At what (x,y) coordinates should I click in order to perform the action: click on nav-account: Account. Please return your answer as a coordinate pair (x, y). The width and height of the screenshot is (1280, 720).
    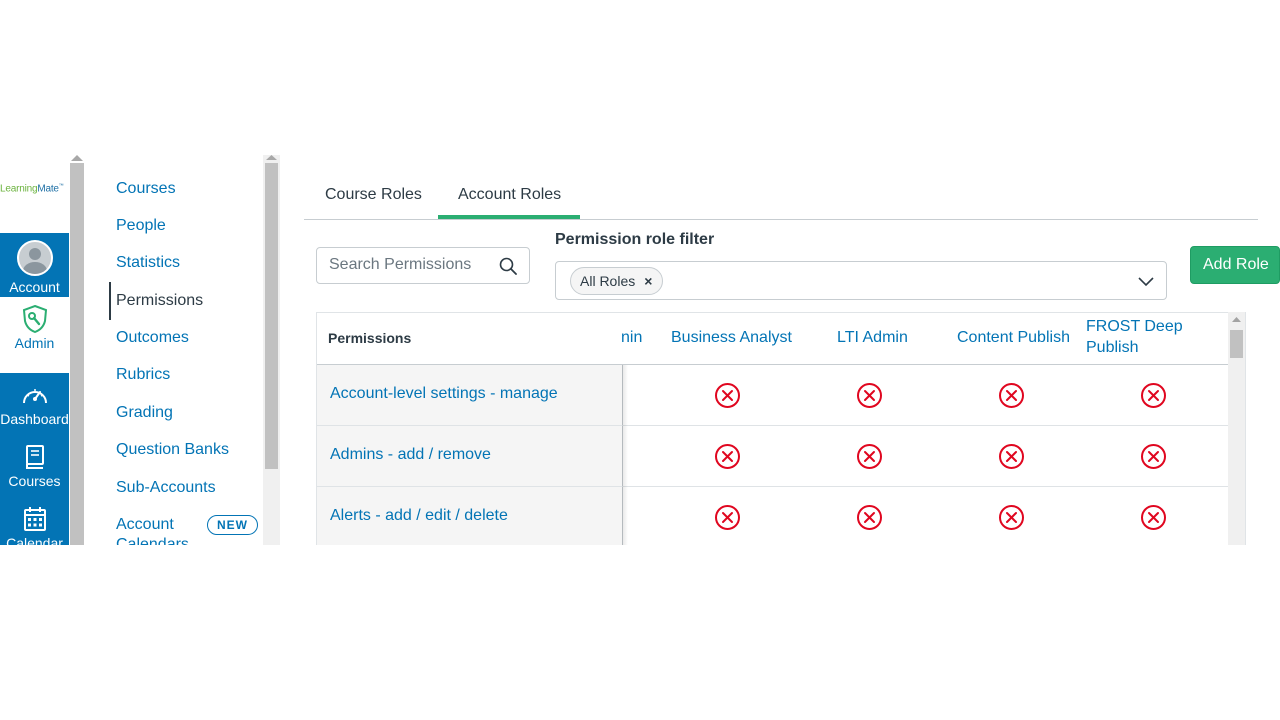
    Looking at the image, I should click on (34, 265).